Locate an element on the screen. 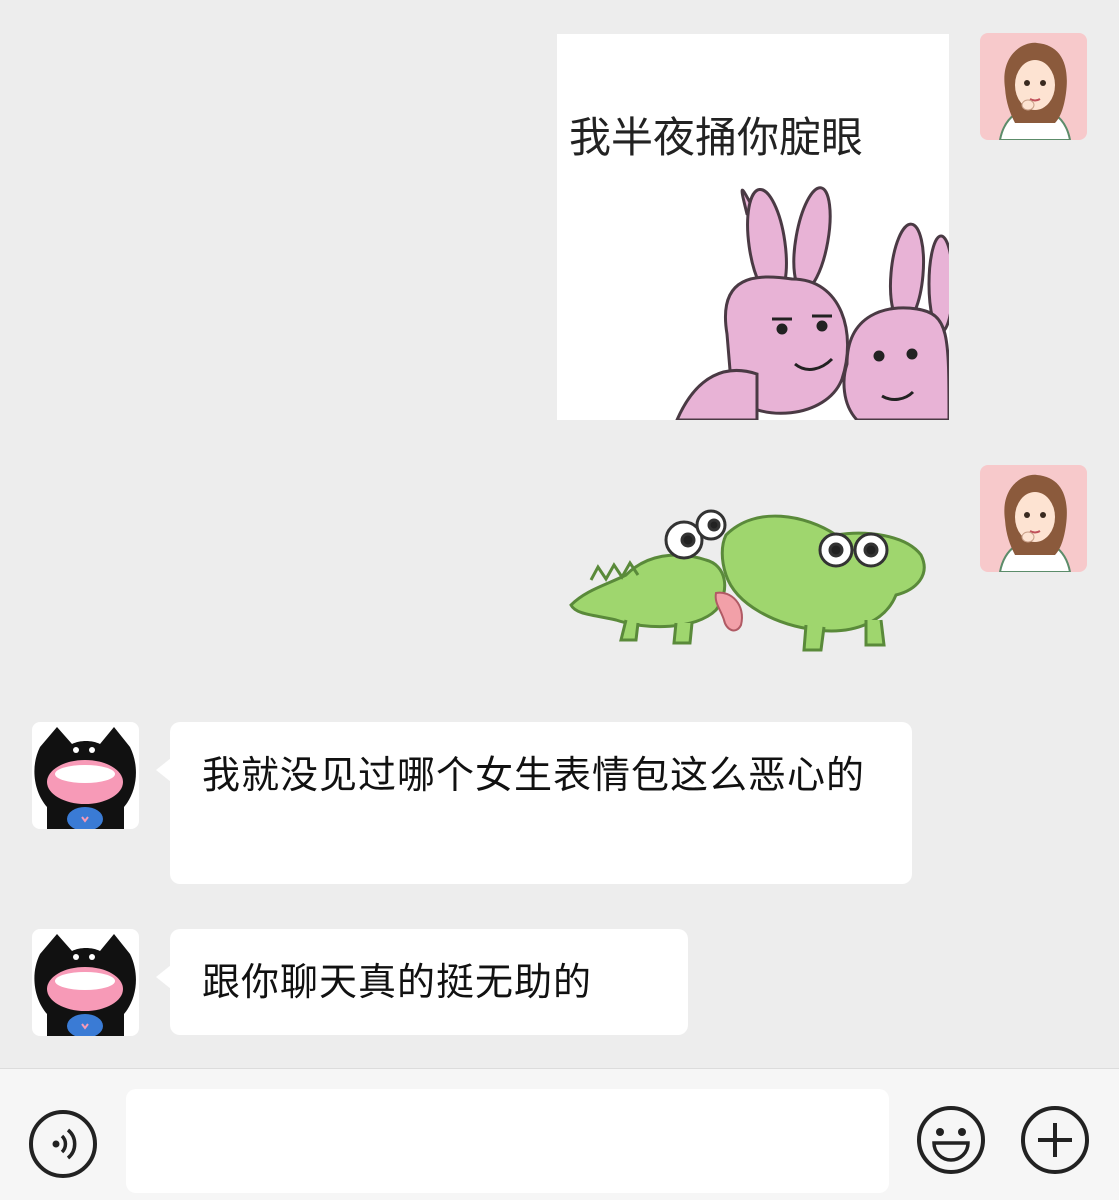 The width and height of the screenshot is (1119, 1200). sticker-caption: 我半夜捅你腚眼 is located at coordinates (716, 137).